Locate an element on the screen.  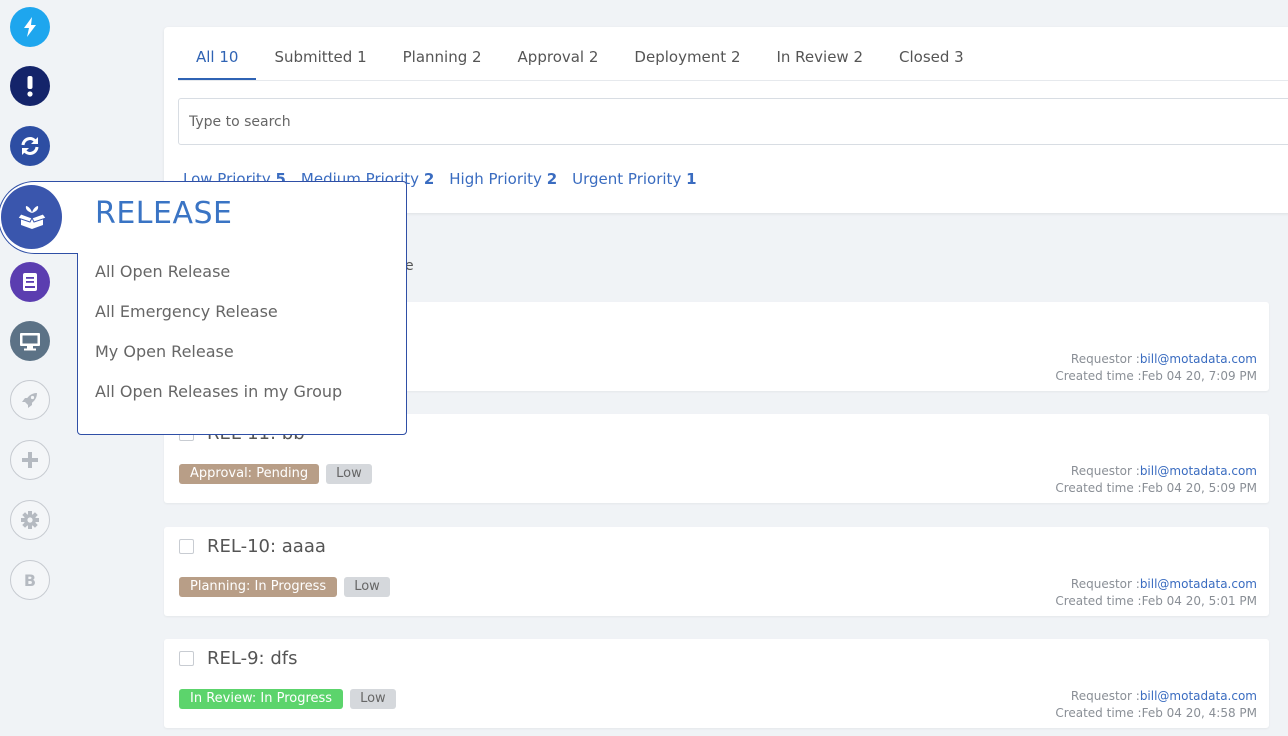
card-tags: Approval: Pending Low is located at coordinates (279, 474).